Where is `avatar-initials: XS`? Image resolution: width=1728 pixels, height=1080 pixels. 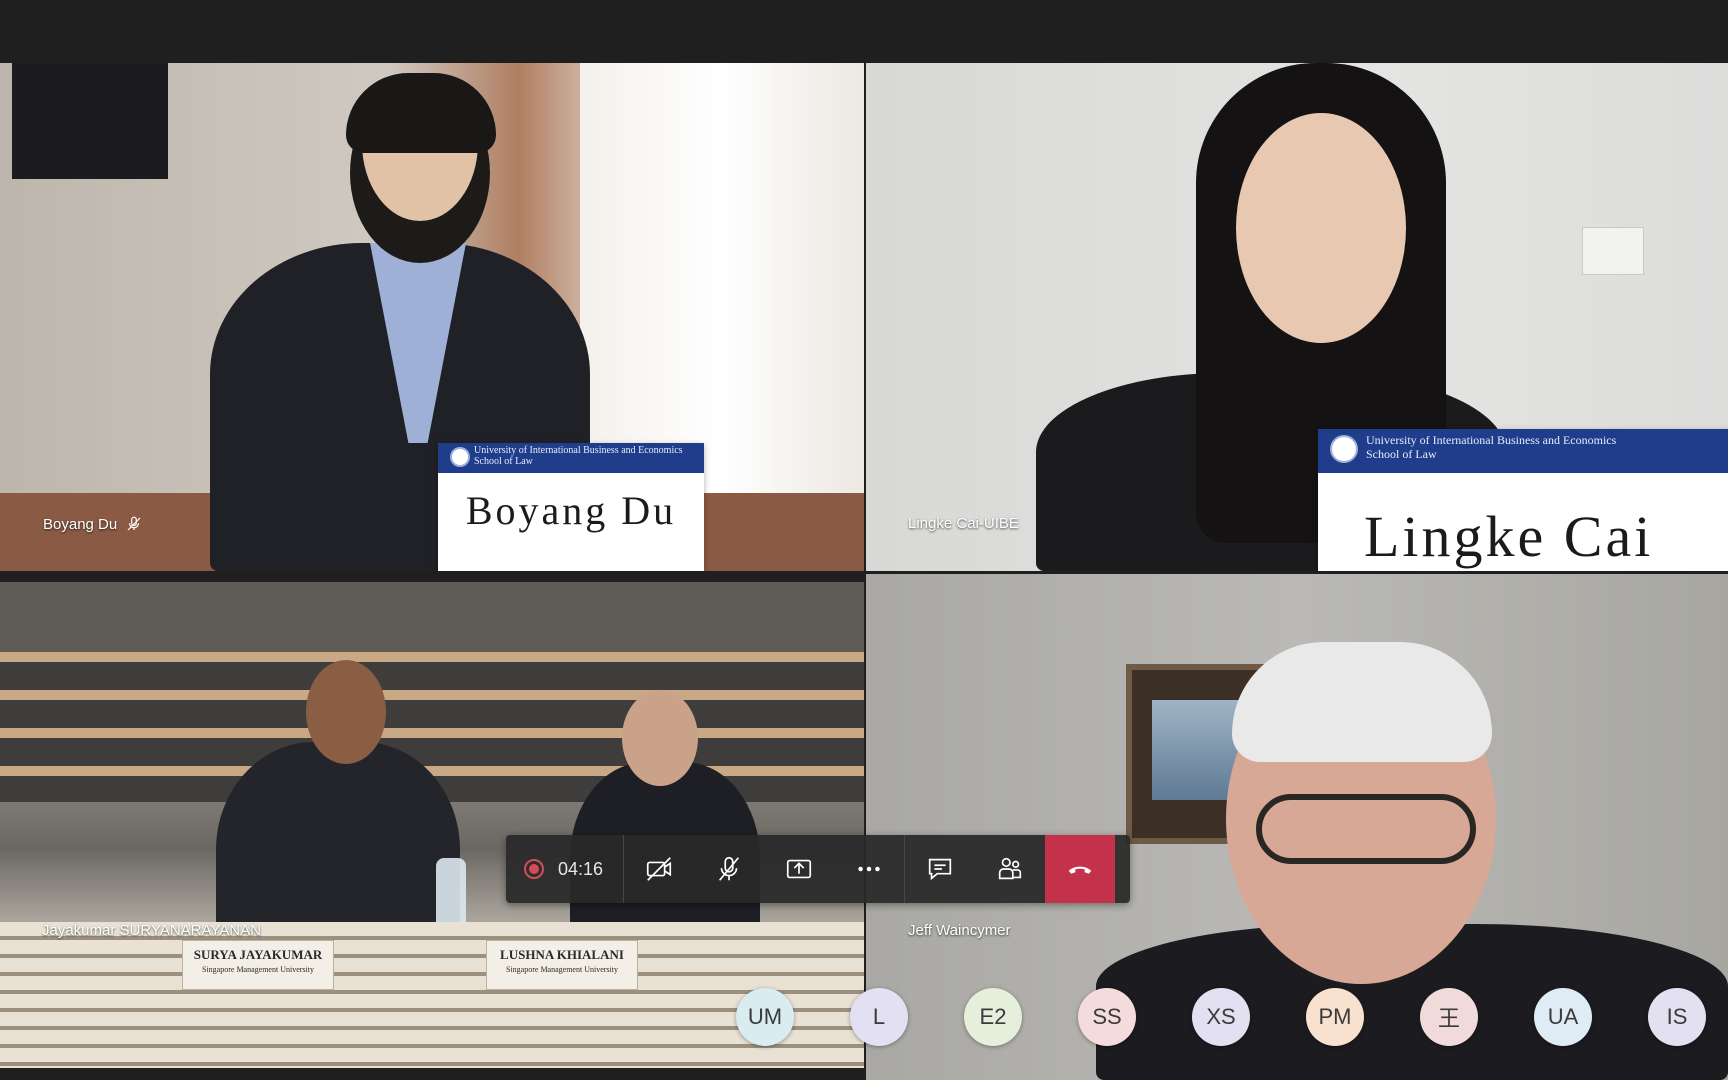 avatar-initials: XS is located at coordinates (1221, 1016).